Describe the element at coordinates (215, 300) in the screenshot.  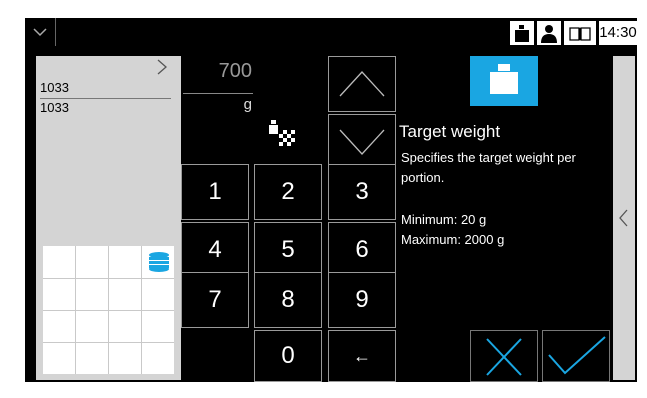
I see `key-7: 7` at that location.